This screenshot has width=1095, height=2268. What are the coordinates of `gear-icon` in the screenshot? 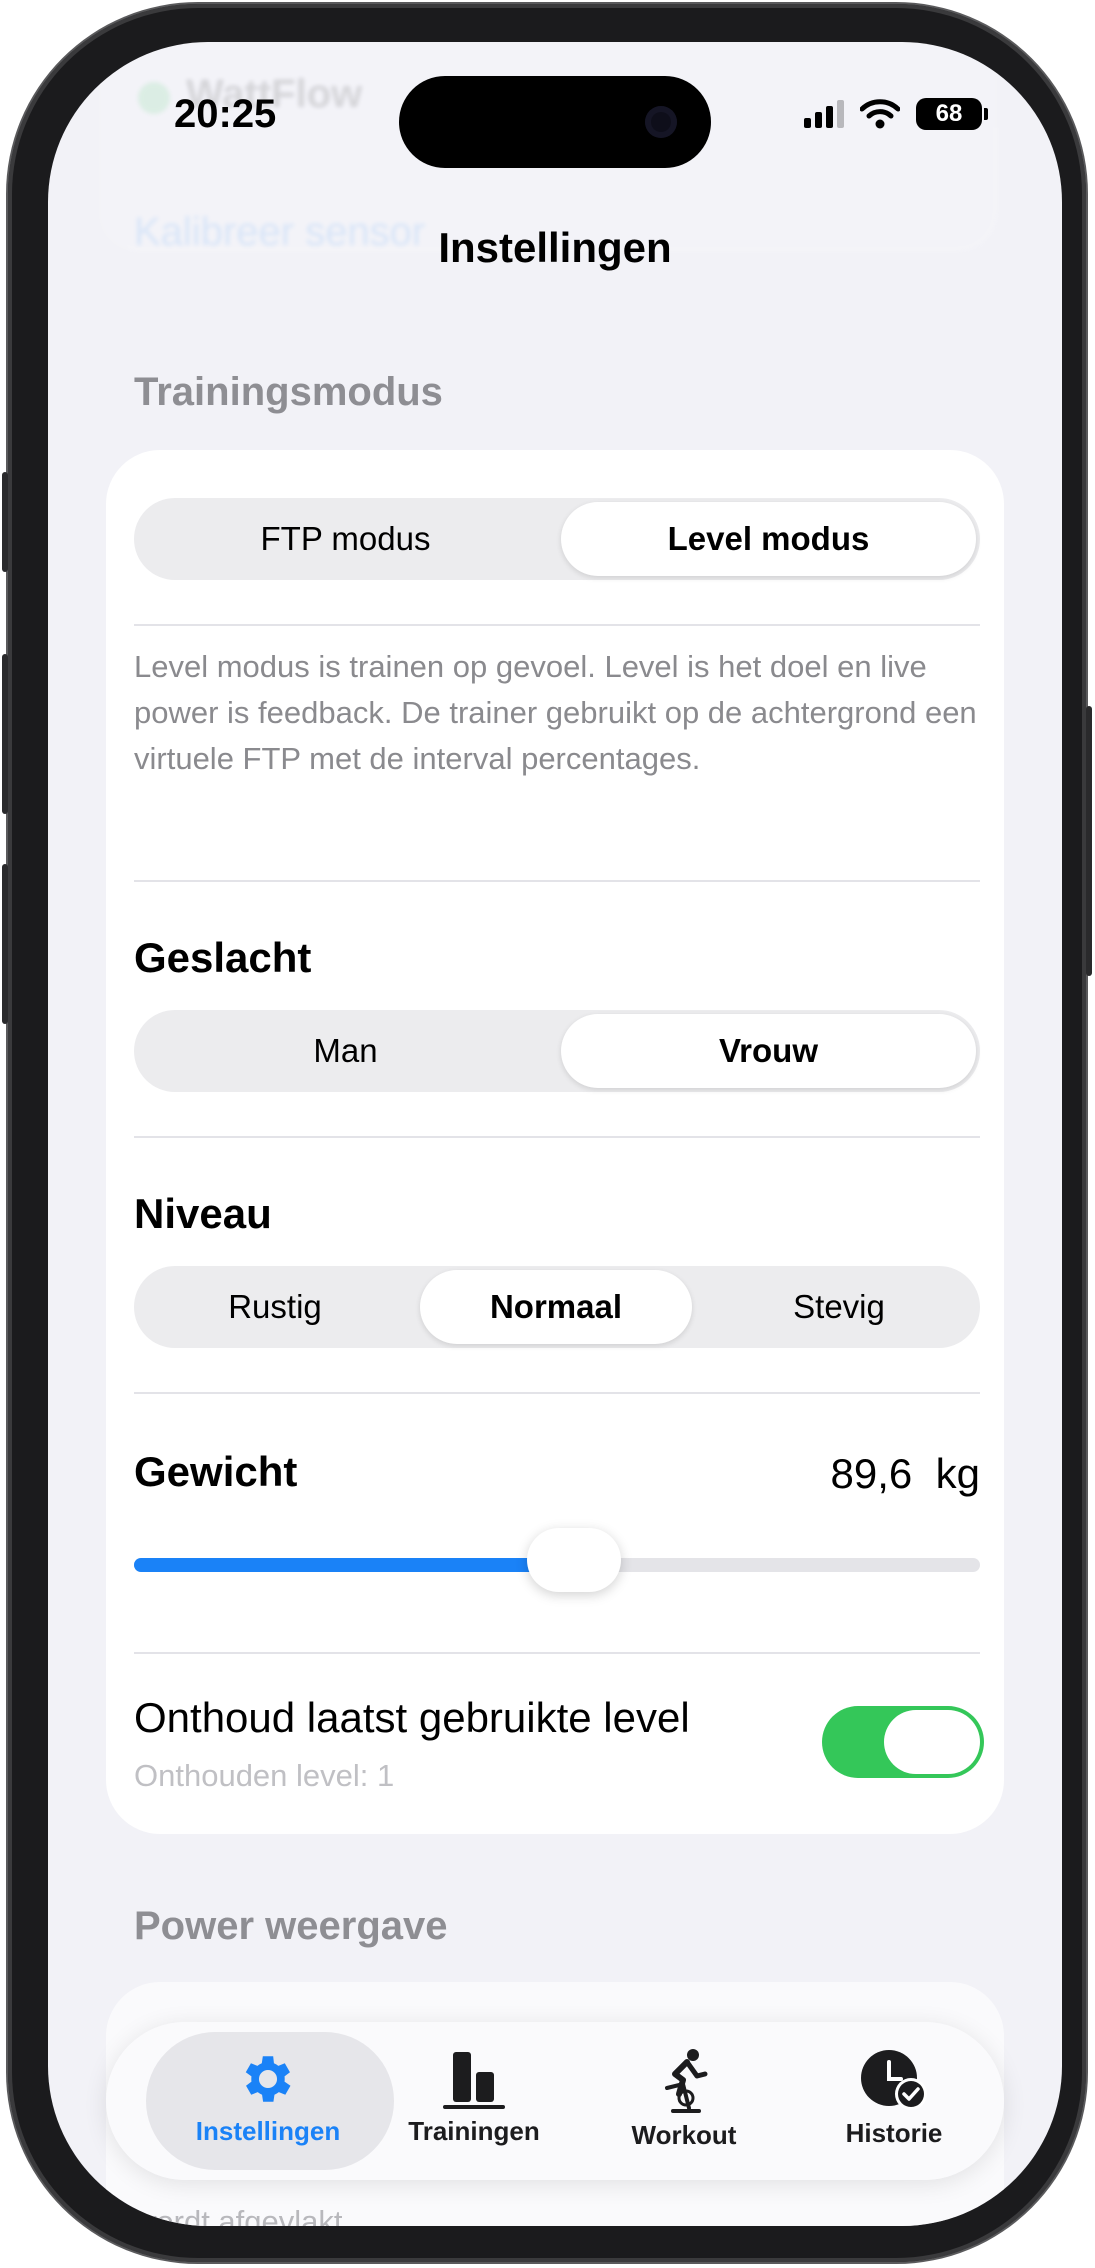 It's located at (268, 2079).